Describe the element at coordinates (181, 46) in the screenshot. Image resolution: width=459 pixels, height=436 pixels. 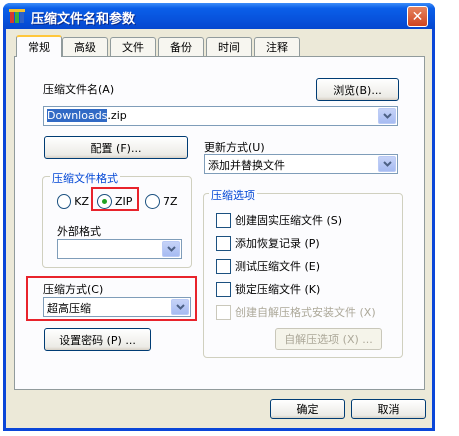
I see `tab-backup: 备份` at that location.